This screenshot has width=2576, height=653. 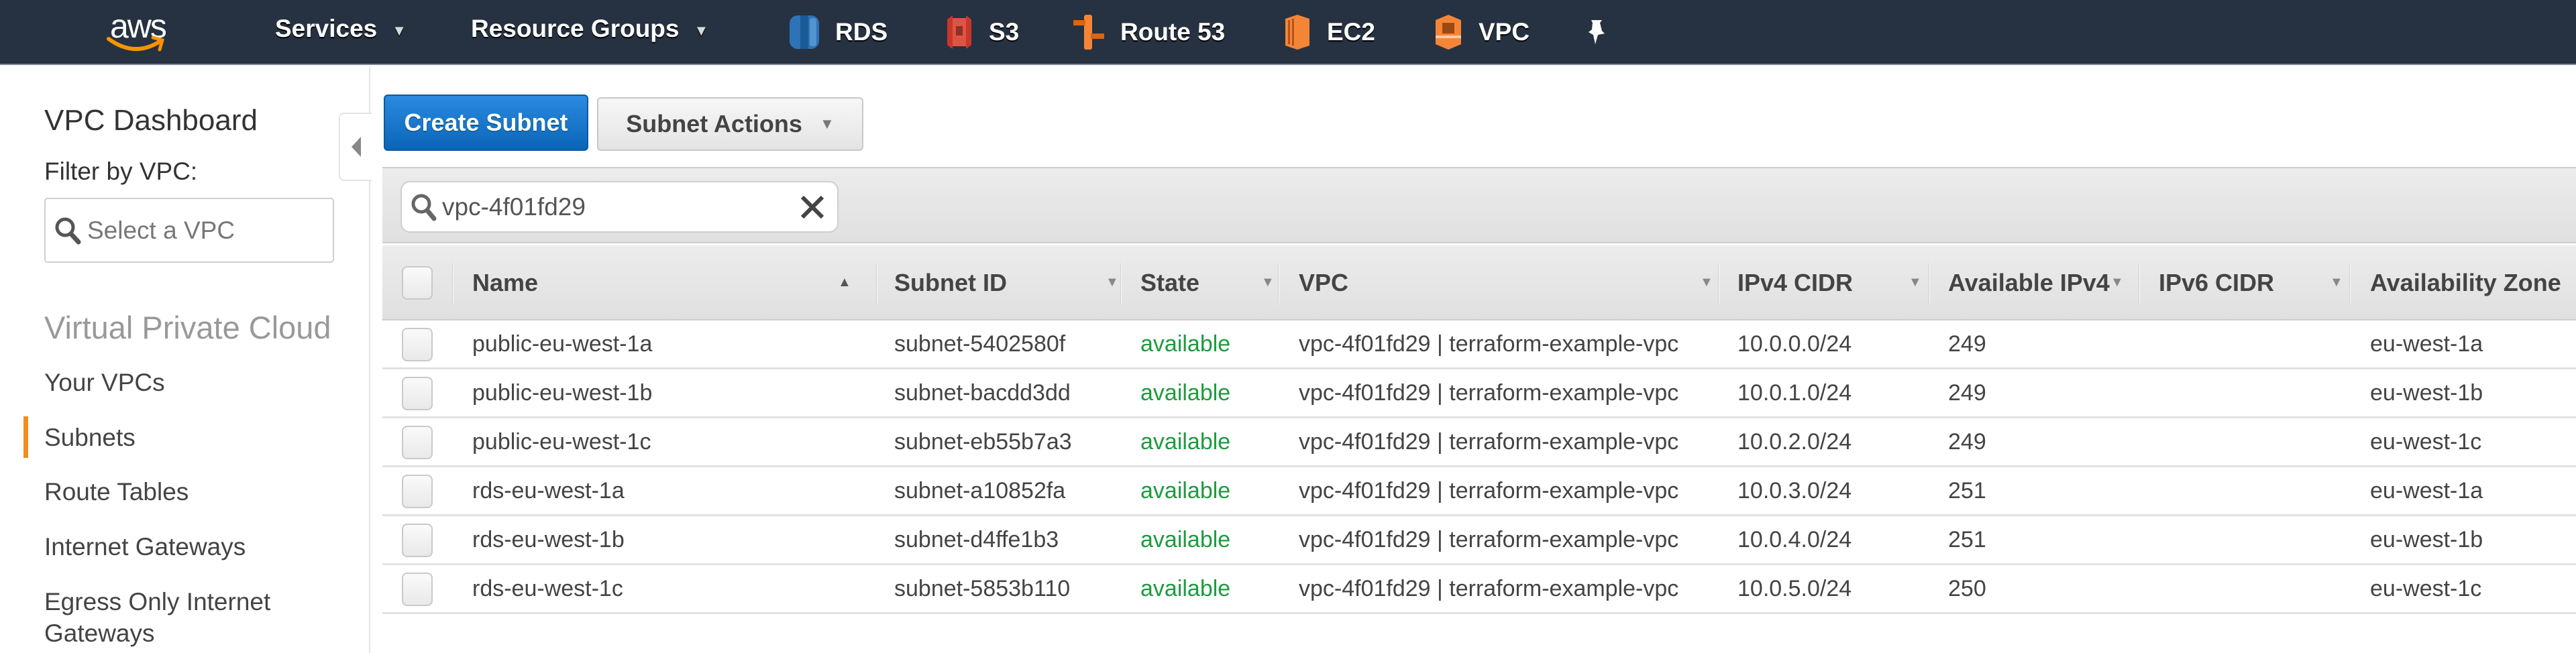 What do you see at coordinates (1329, 32) in the screenshot?
I see `shortcut-ec2: EC2` at bounding box center [1329, 32].